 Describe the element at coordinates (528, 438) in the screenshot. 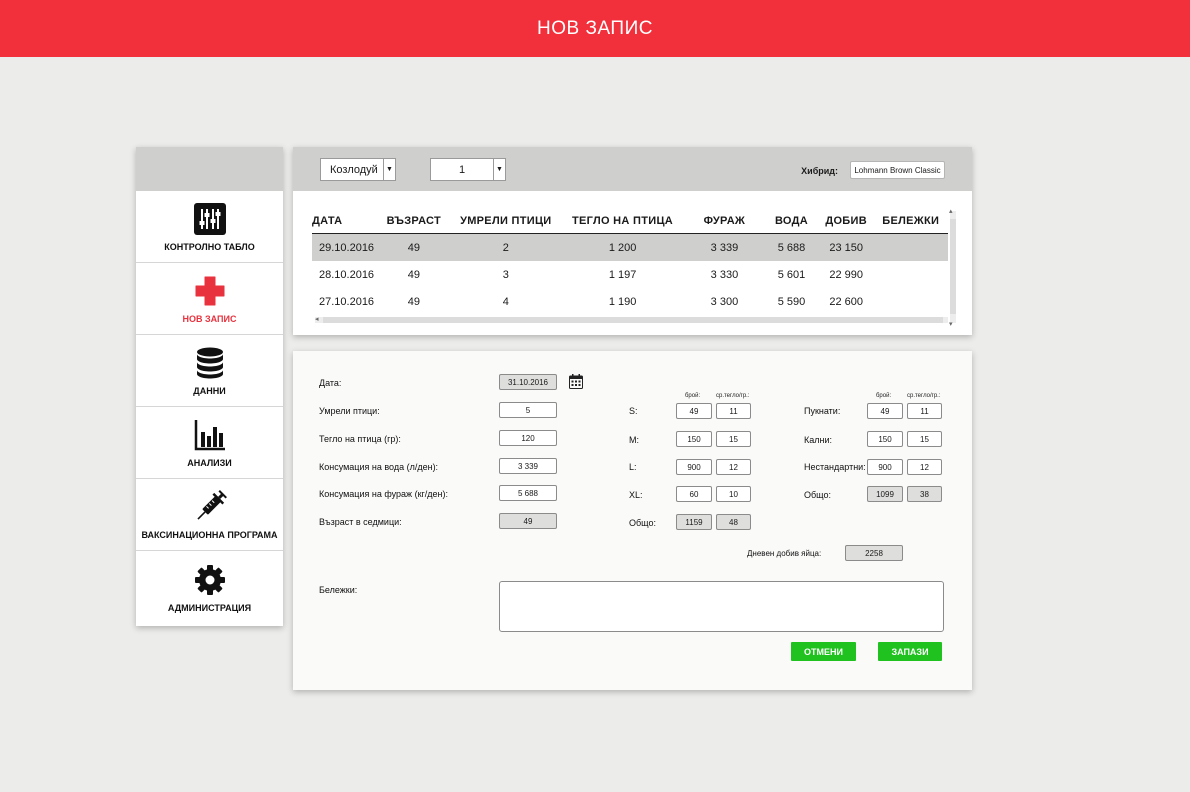

I see `bird-weight-input: 120` at that location.